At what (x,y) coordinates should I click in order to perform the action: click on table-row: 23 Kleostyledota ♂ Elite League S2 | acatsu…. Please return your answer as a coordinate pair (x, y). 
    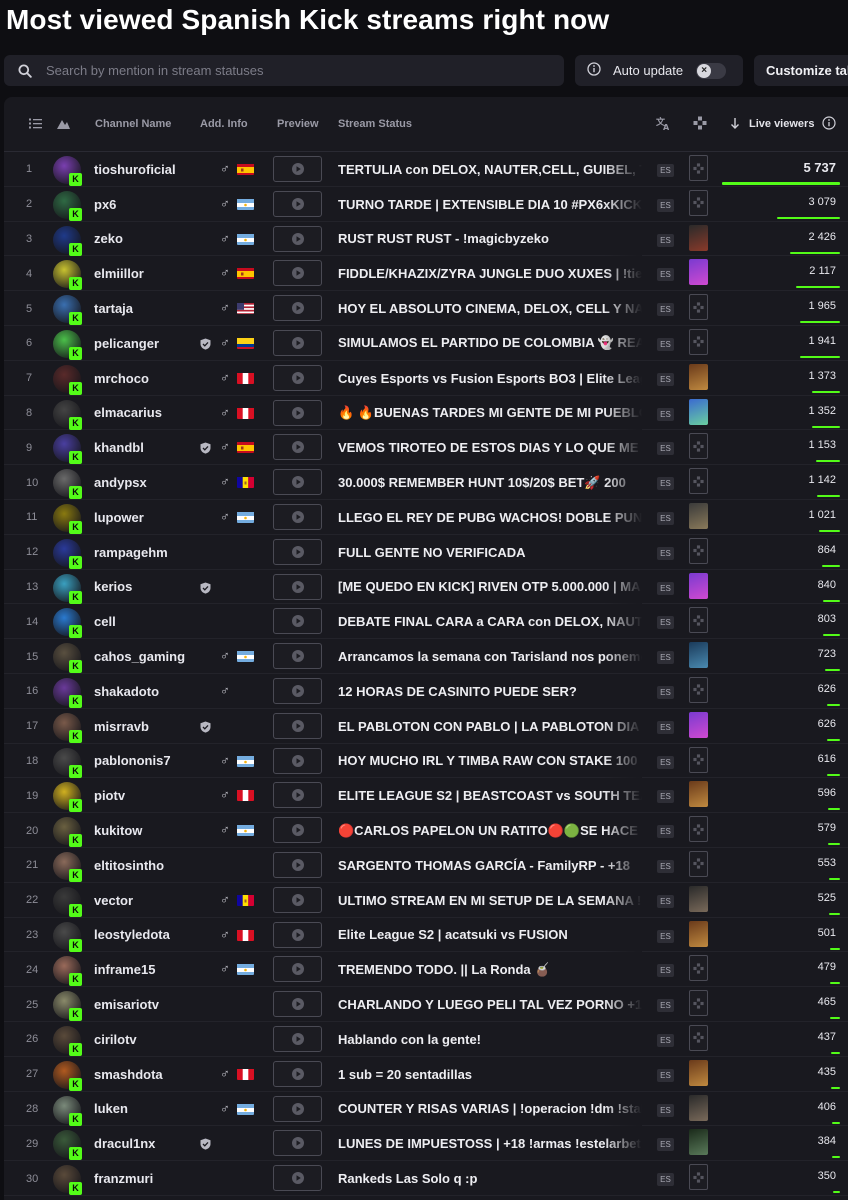
    Looking at the image, I should click on (426, 935).